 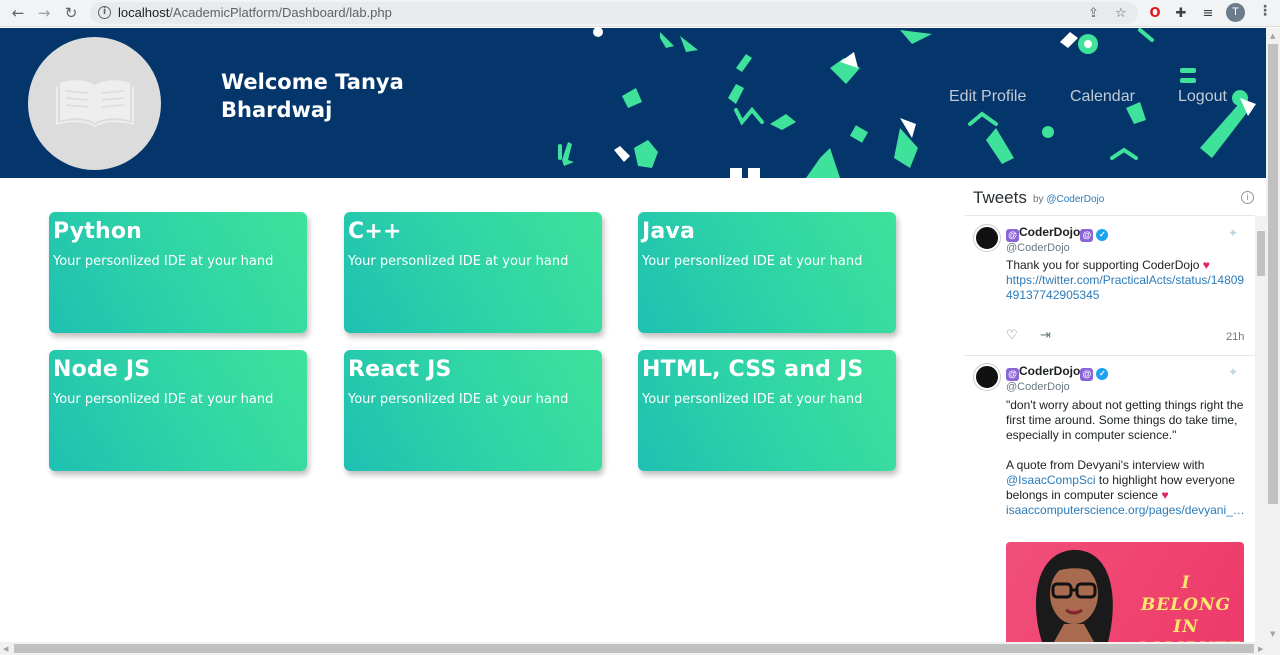 I want to click on timeline-scrollbar, so click(x=1260, y=429).